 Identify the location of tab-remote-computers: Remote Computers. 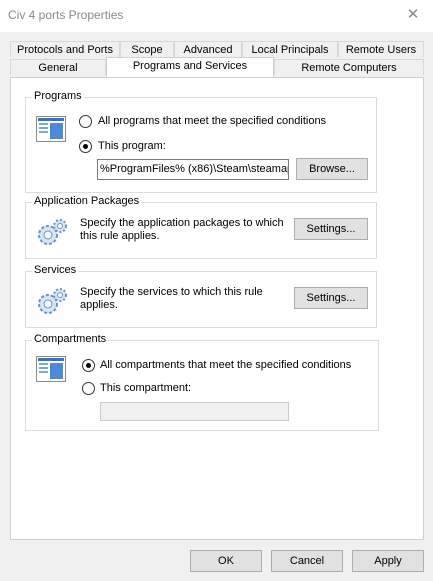
(349, 67).